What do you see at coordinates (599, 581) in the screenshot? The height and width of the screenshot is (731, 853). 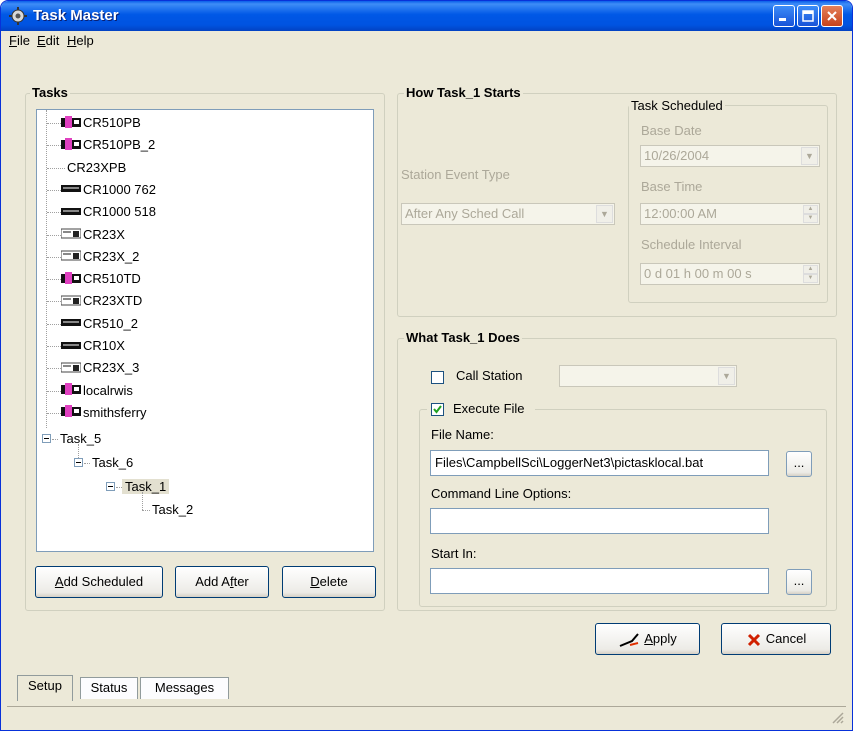 I see `start-in-input` at bounding box center [599, 581].